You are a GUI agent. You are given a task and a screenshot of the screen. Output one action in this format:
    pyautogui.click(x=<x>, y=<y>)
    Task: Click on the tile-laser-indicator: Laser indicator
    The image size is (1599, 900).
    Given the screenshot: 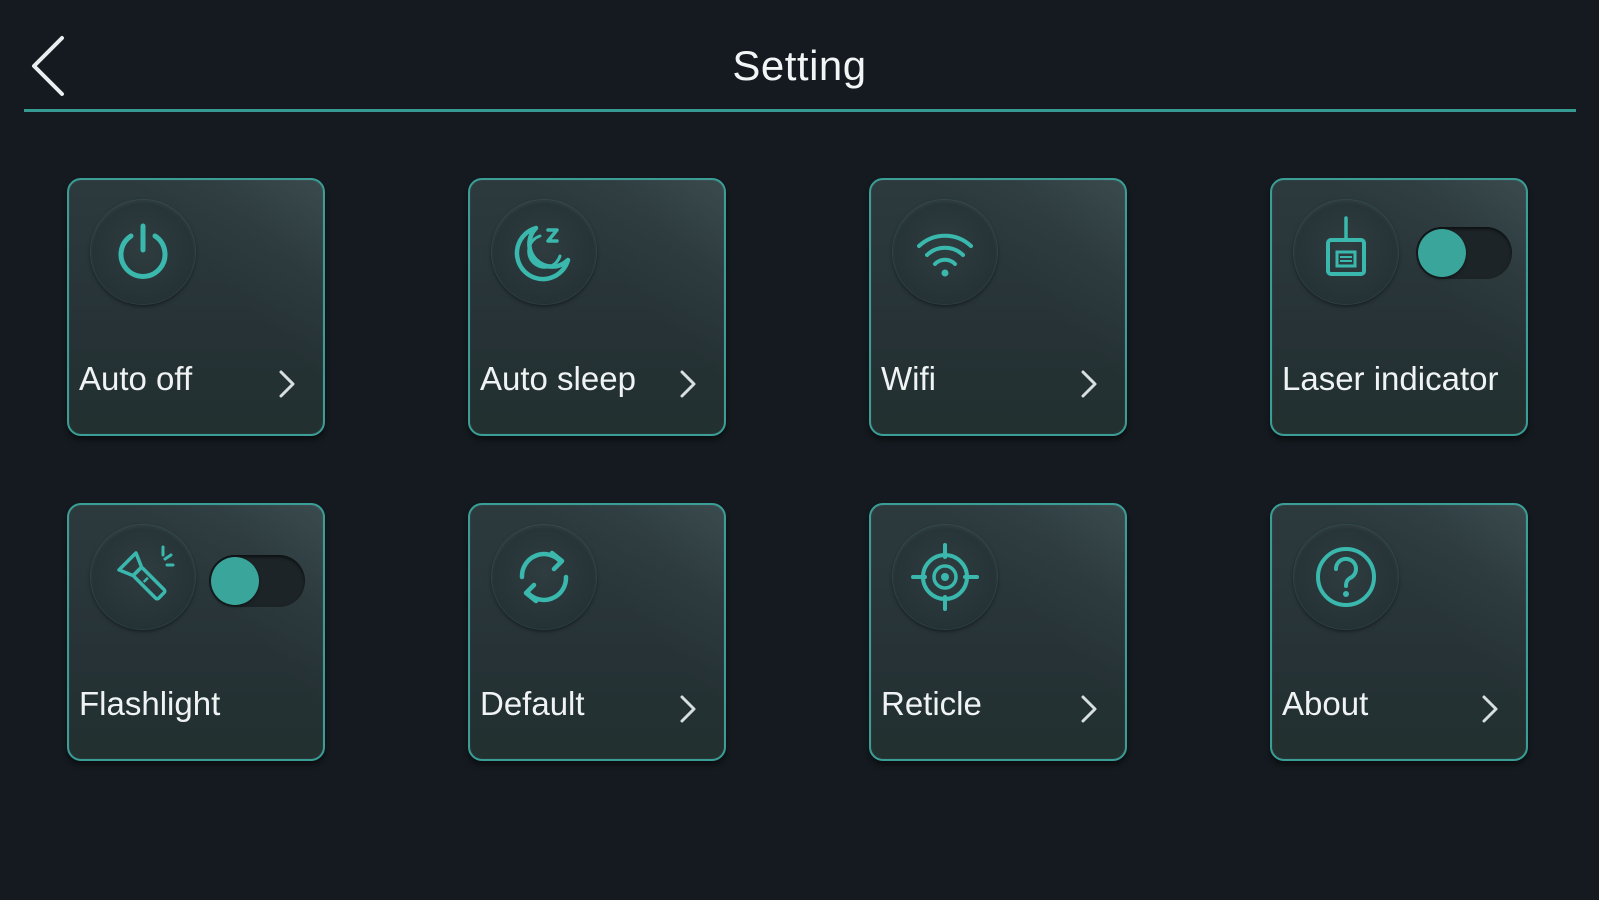 What is the action you would take?
    pyautogui.click(x=1399, y=307)
    